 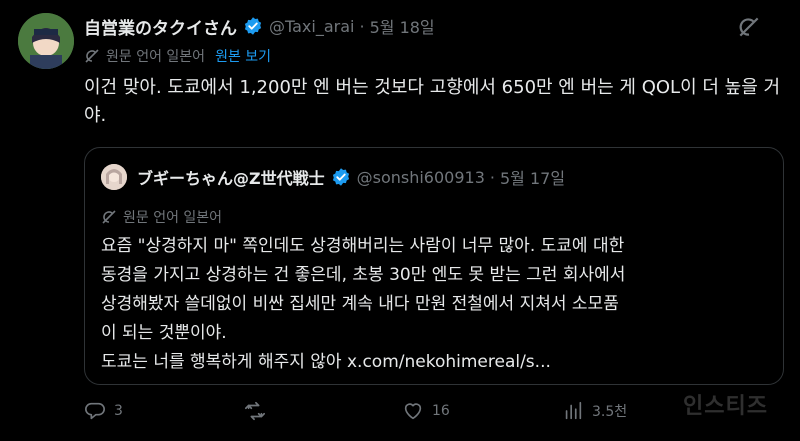 What do you see at coordinates (725, 406) in the screenshot?
I see `watermark-logo: 인스티즈` at bounding box center [725, 406].